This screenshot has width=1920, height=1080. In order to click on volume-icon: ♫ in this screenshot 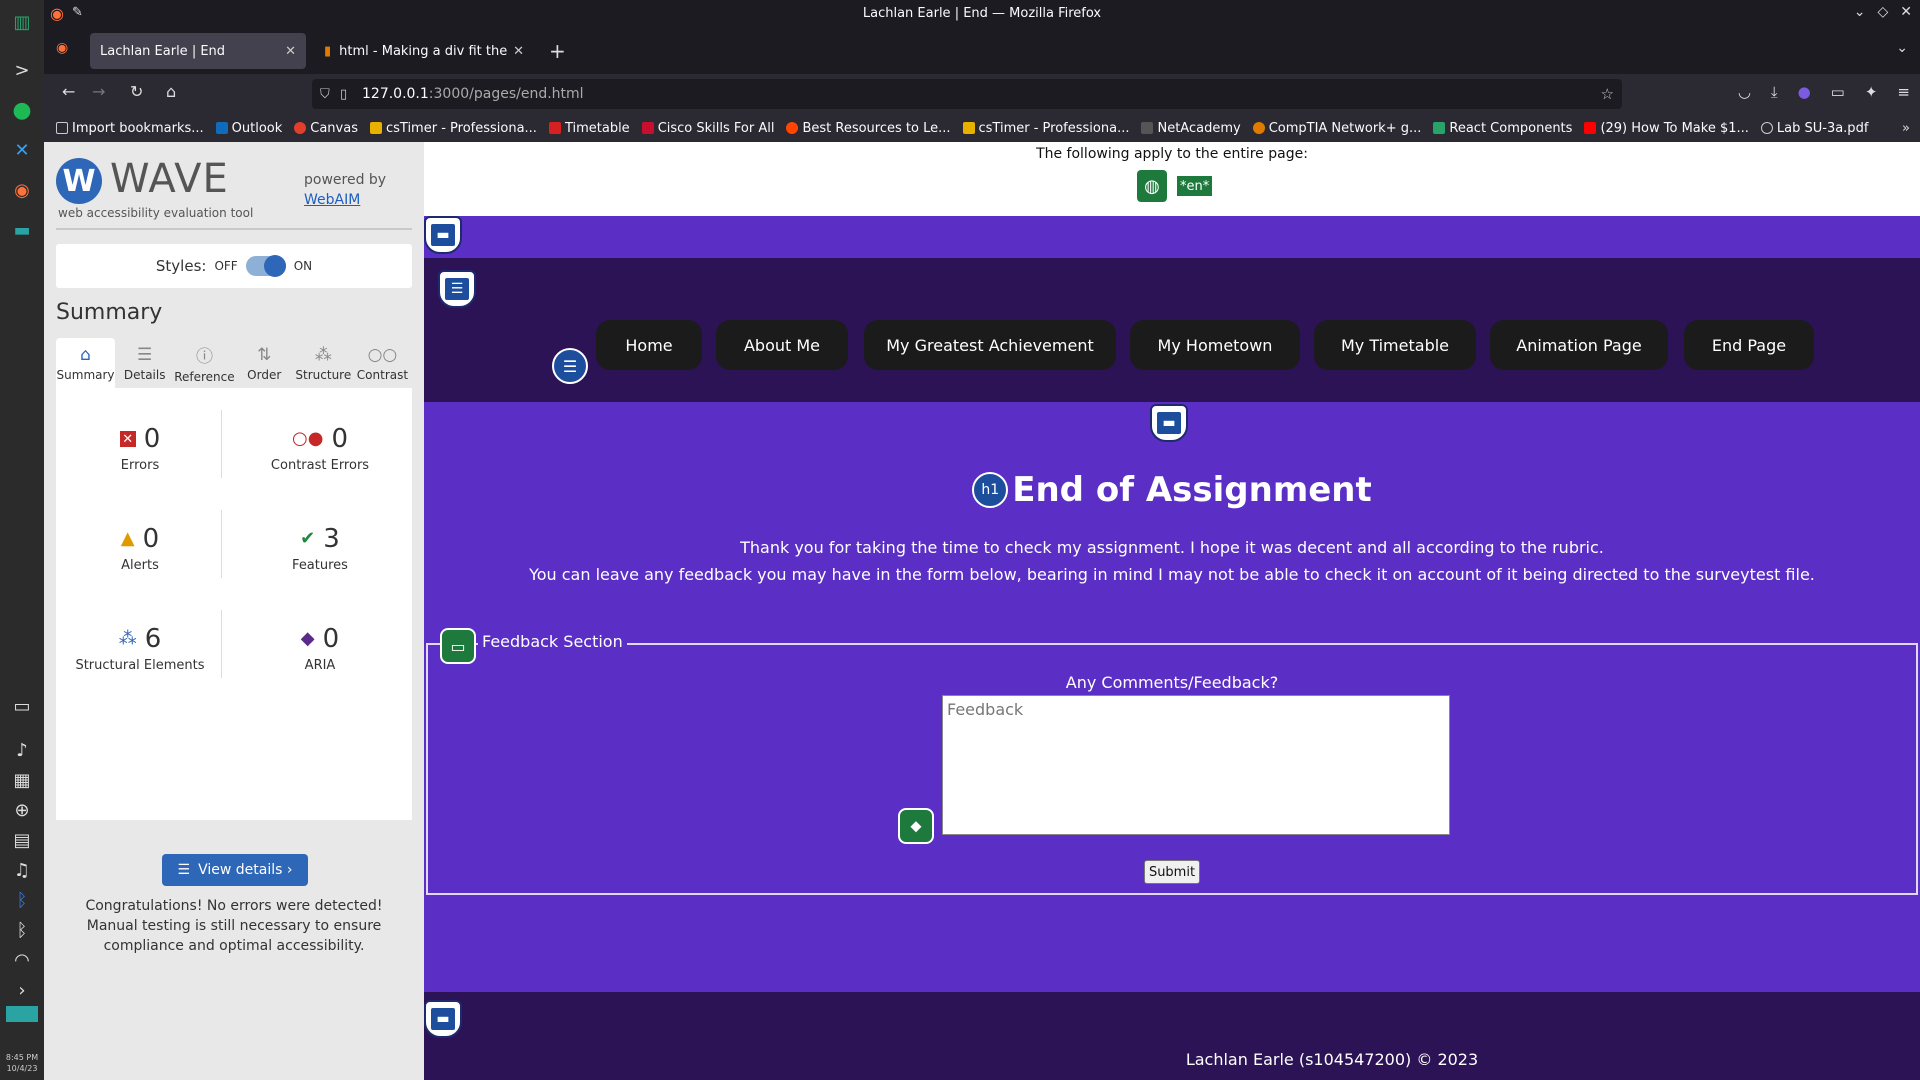, I will do `click(22, 870)`.